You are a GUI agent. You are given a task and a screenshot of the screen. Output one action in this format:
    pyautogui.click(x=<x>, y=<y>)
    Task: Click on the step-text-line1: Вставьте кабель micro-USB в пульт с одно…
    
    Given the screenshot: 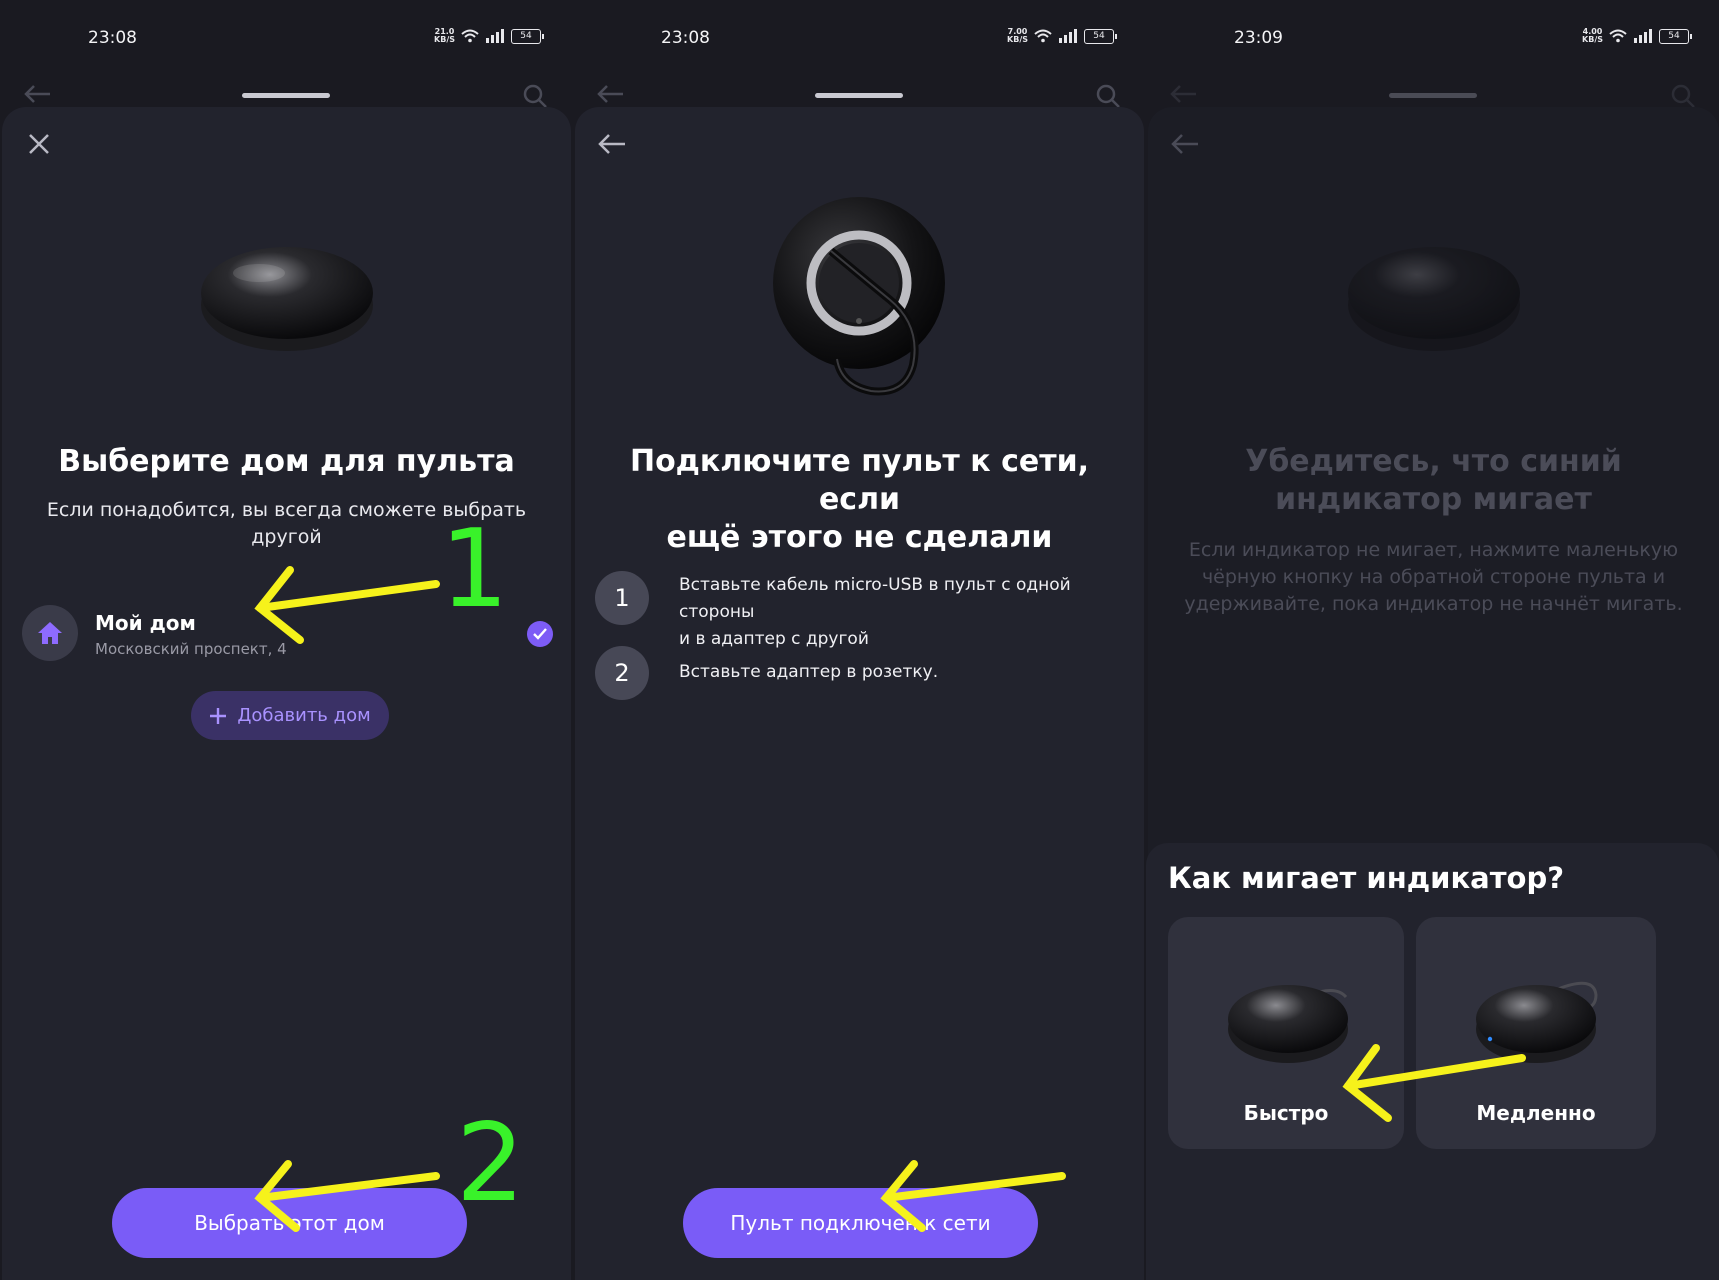 What is the action you would take?
    pyautogui.click(x=875, y=598)
    